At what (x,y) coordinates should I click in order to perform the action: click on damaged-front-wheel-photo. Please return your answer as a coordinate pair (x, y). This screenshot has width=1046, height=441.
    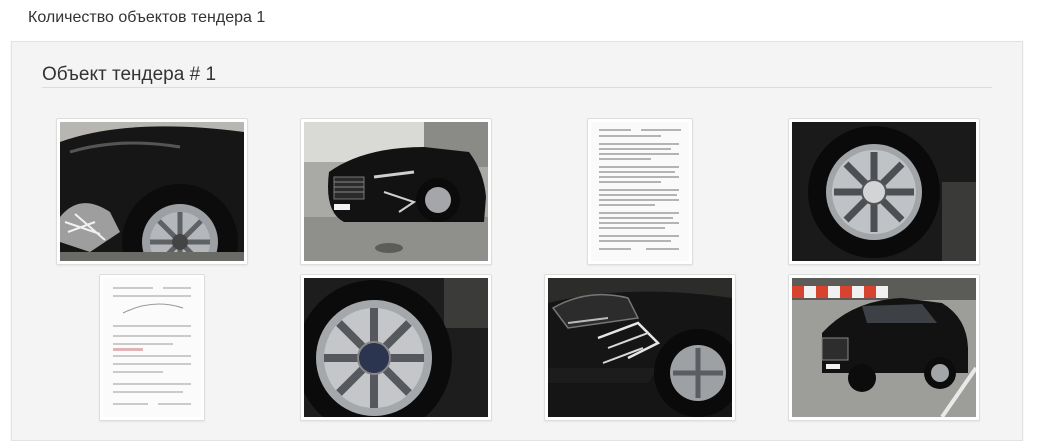
    Looking at the image, I should click on (152, 191).